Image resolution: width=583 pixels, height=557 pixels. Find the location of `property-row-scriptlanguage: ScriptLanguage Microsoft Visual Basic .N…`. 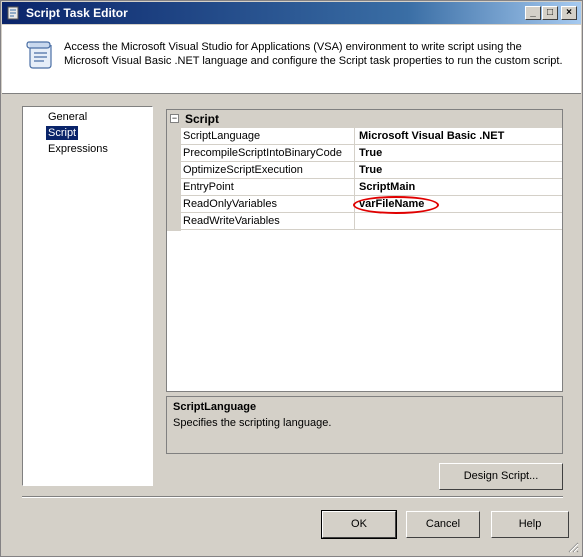

property-row-scriptlanguage: ScriptLanguage Microsoft Visual Basic .N… is located at coordinates (371, 136).